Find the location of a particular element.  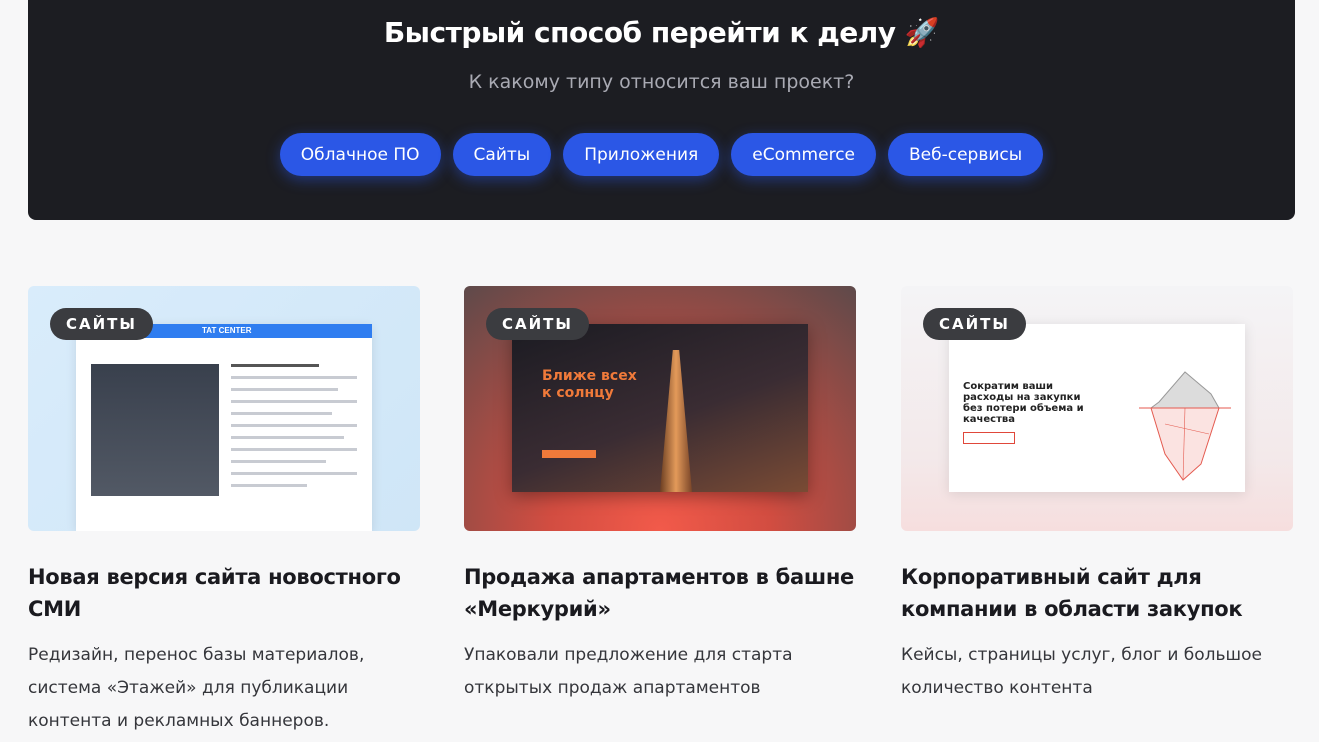

mockup-headline: Ближе всех к солнцу is located at coordinates (589, 384).